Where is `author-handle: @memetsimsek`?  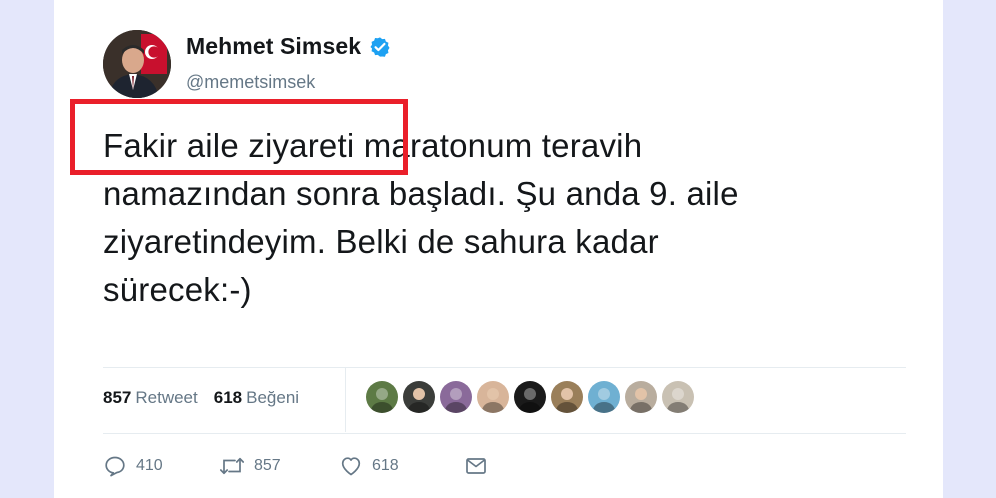
author-handle: @memetsimsek is located at coordinates (250, 82).